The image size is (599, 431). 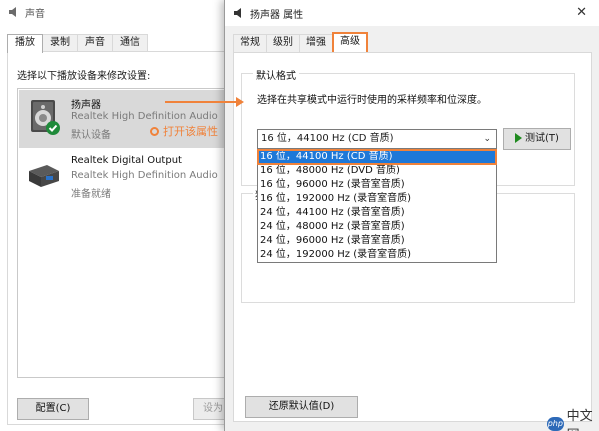 I want to click on default-format-description: 选择在共享模式中运行时使用的采样频率和位深度。, so click(x=372, y=100).